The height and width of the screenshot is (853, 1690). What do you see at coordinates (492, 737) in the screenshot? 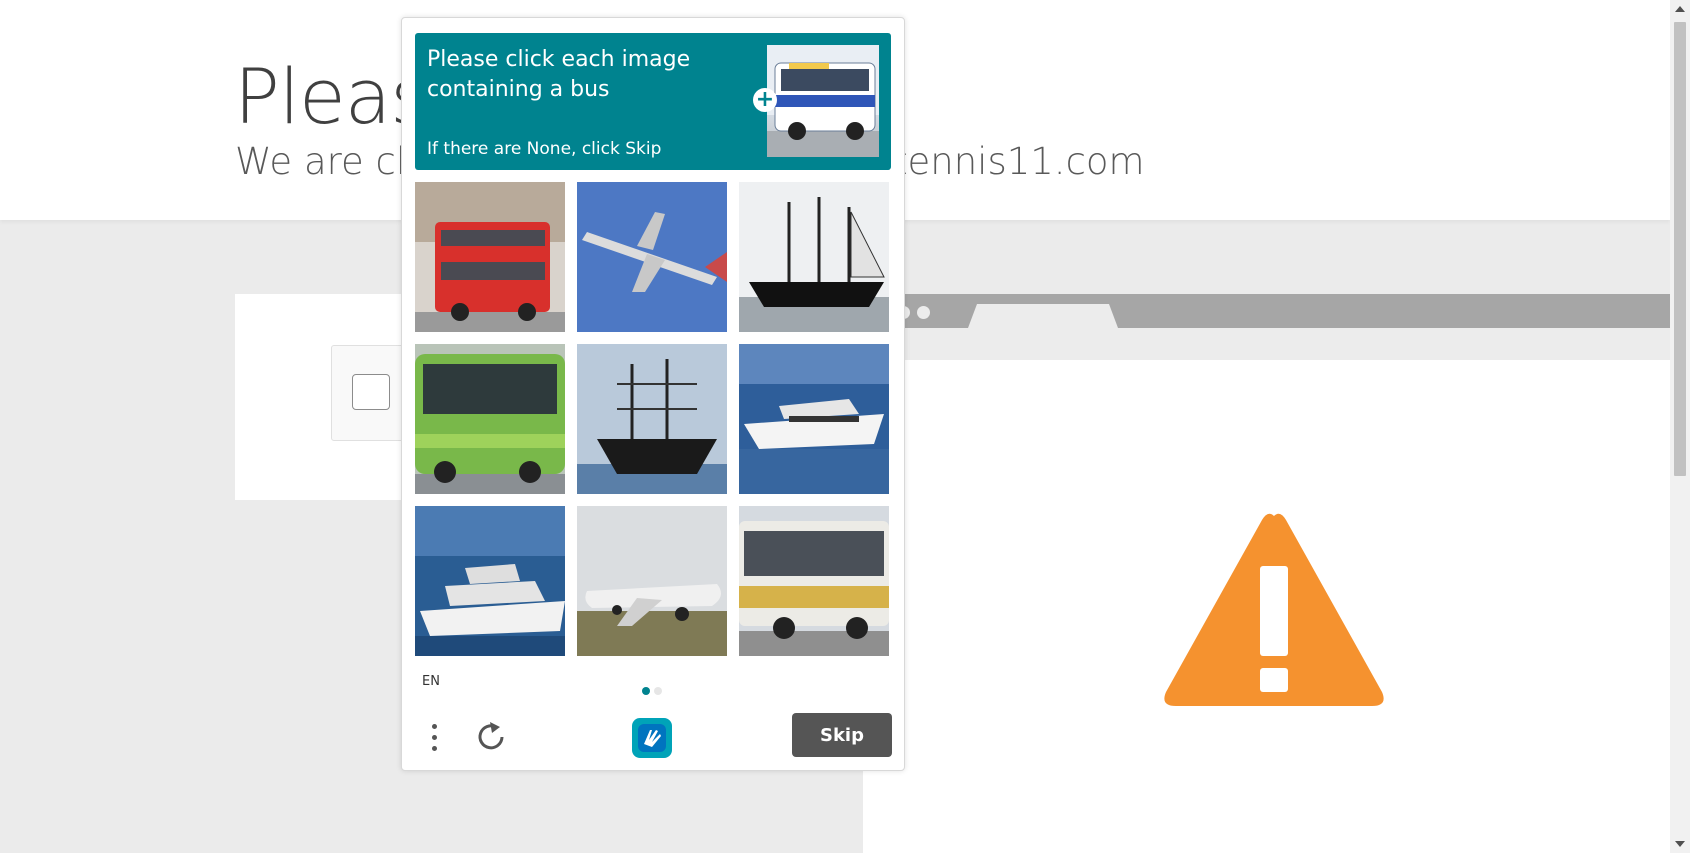
I see `refresh-icon` at bounding box center [492, 737].